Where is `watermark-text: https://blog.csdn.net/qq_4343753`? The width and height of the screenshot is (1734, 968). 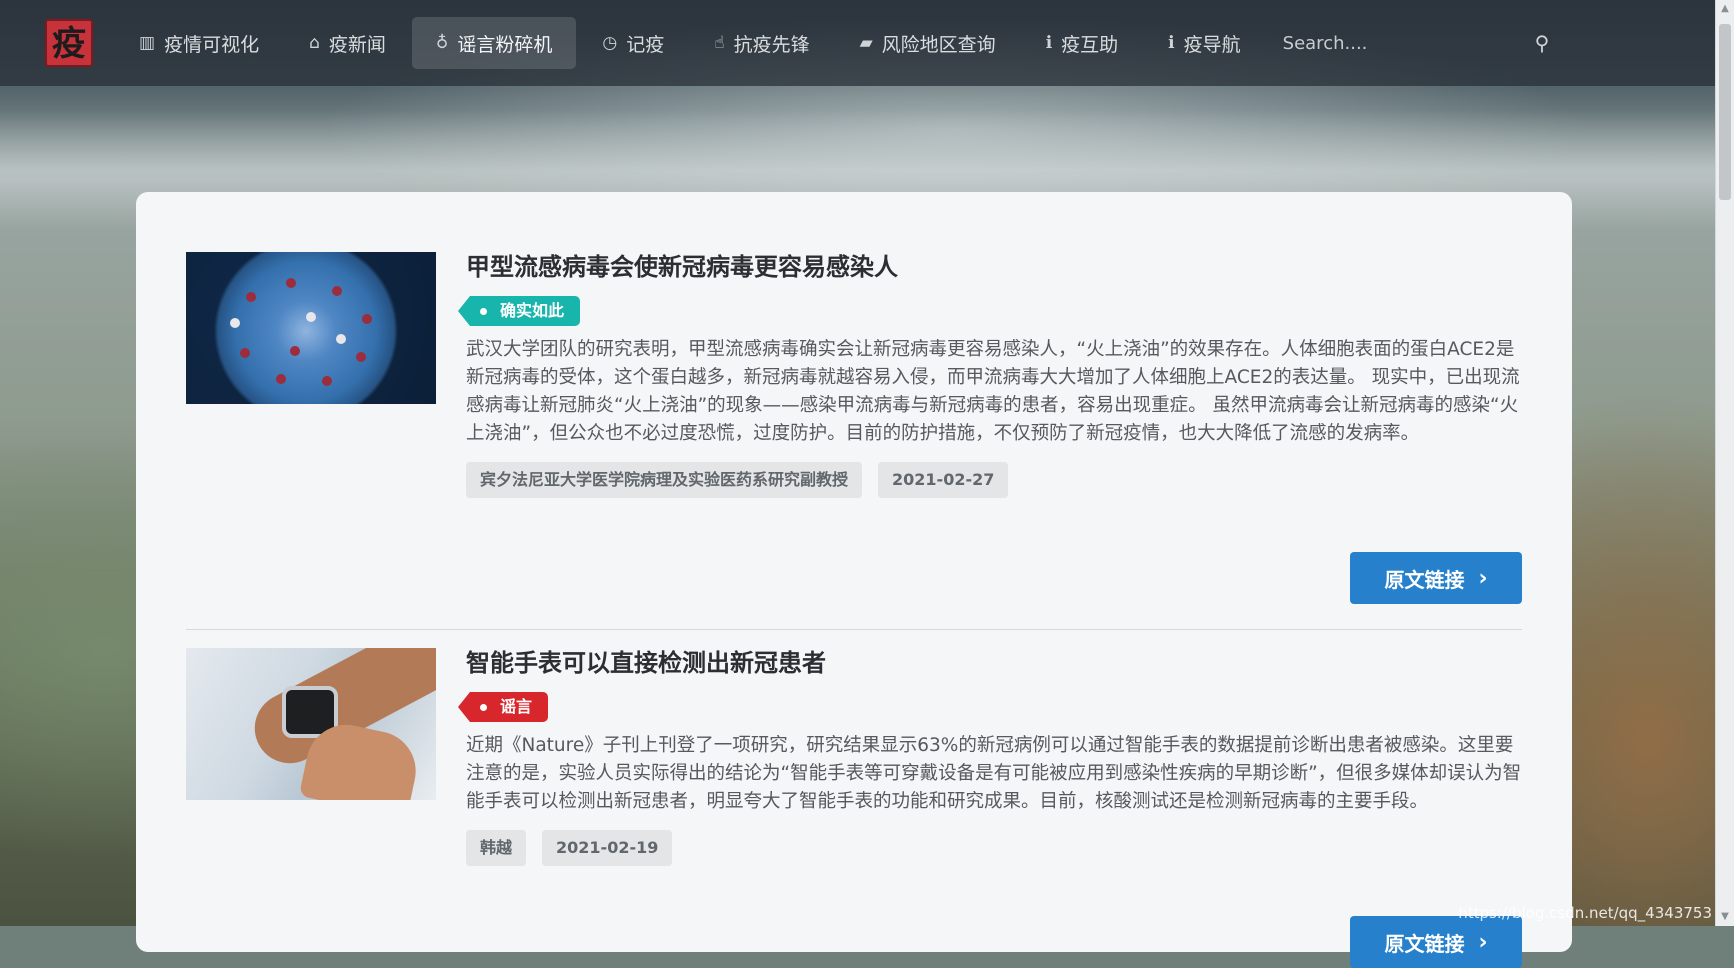 watermark-text: https://blog.csdn.net/qq_4343753 is located at coordinates (1585, 913).